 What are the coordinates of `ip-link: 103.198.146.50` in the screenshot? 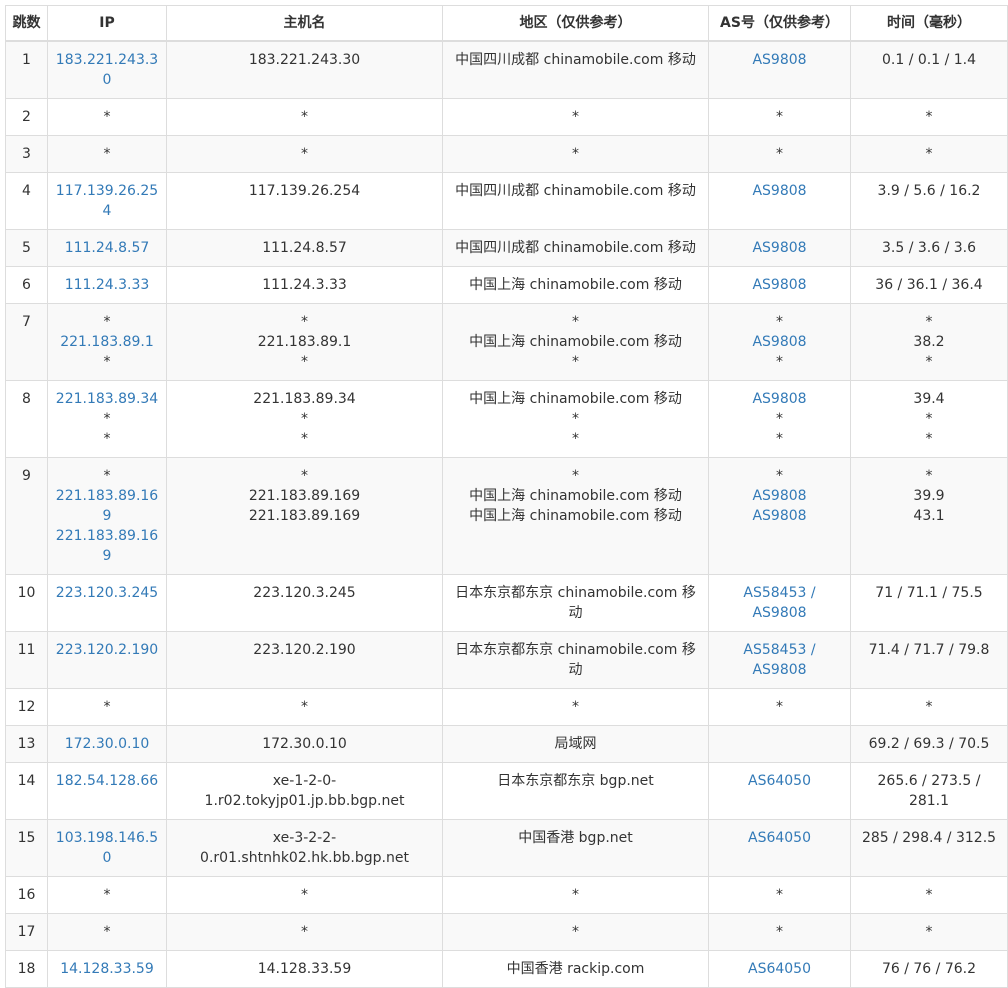 It's located at (107, 848).